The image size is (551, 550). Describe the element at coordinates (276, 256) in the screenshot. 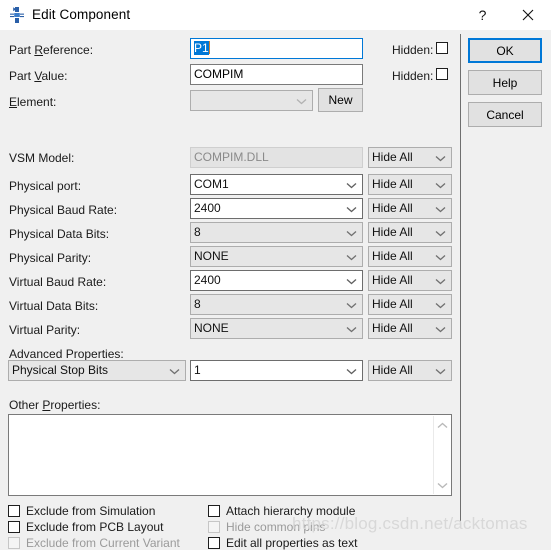

I see `physical-parity-combo: NONE` at that location.